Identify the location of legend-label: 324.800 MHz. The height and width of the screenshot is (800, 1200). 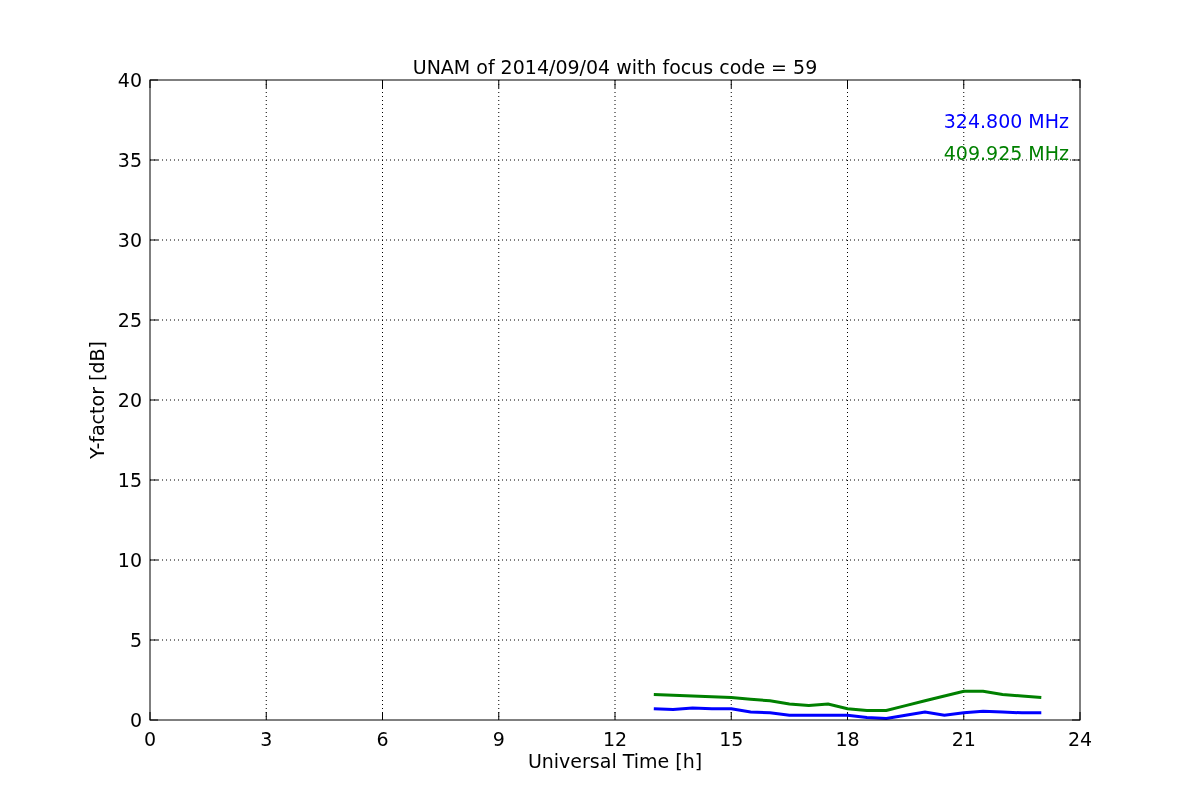
(1006, 121).